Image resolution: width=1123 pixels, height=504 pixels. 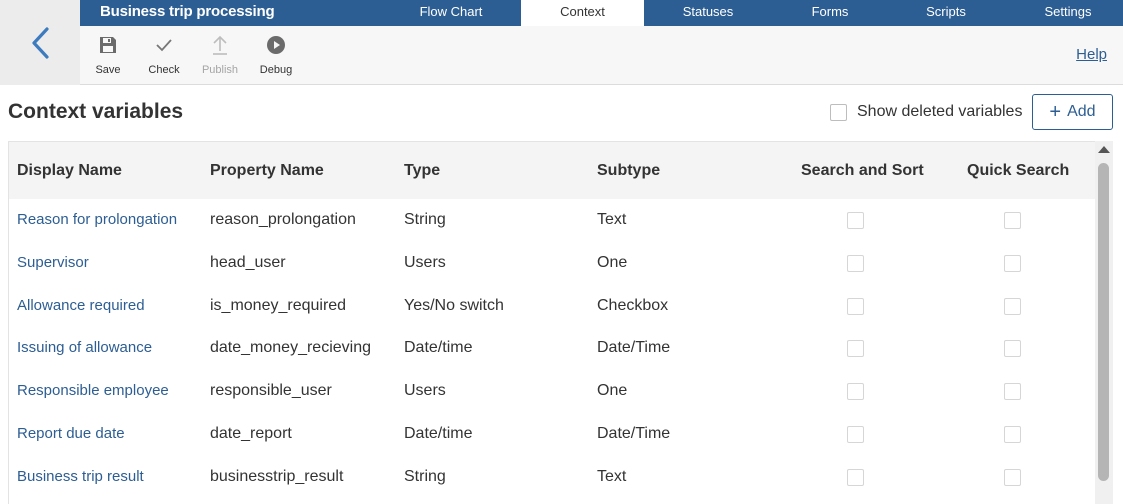 What do you see at coordinates (451, 13) in the screenshot?
I see `tab-flow-chart: Flow Chart` at bounding box center [451, 13].